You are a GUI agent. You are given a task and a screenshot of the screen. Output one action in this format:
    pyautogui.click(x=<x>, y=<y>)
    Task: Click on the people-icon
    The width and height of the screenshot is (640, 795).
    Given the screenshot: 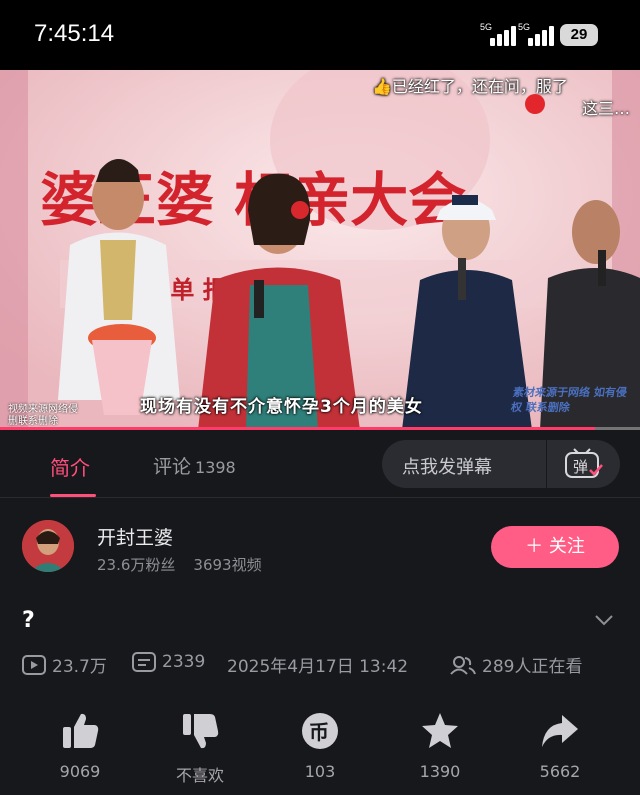 What is the action you would take?
    pyautogui.click(x=463, y=665)
    